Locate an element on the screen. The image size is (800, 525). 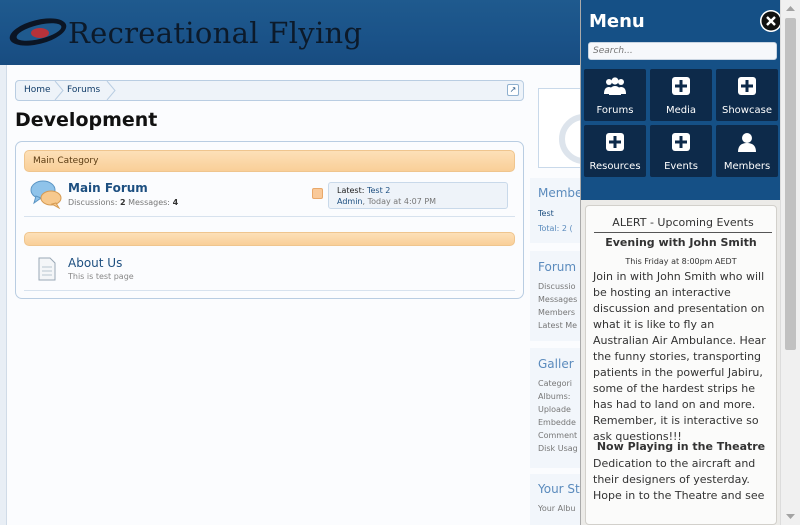
breadcrumb: Home Forums ↗ is located at coordinates (269, 90).